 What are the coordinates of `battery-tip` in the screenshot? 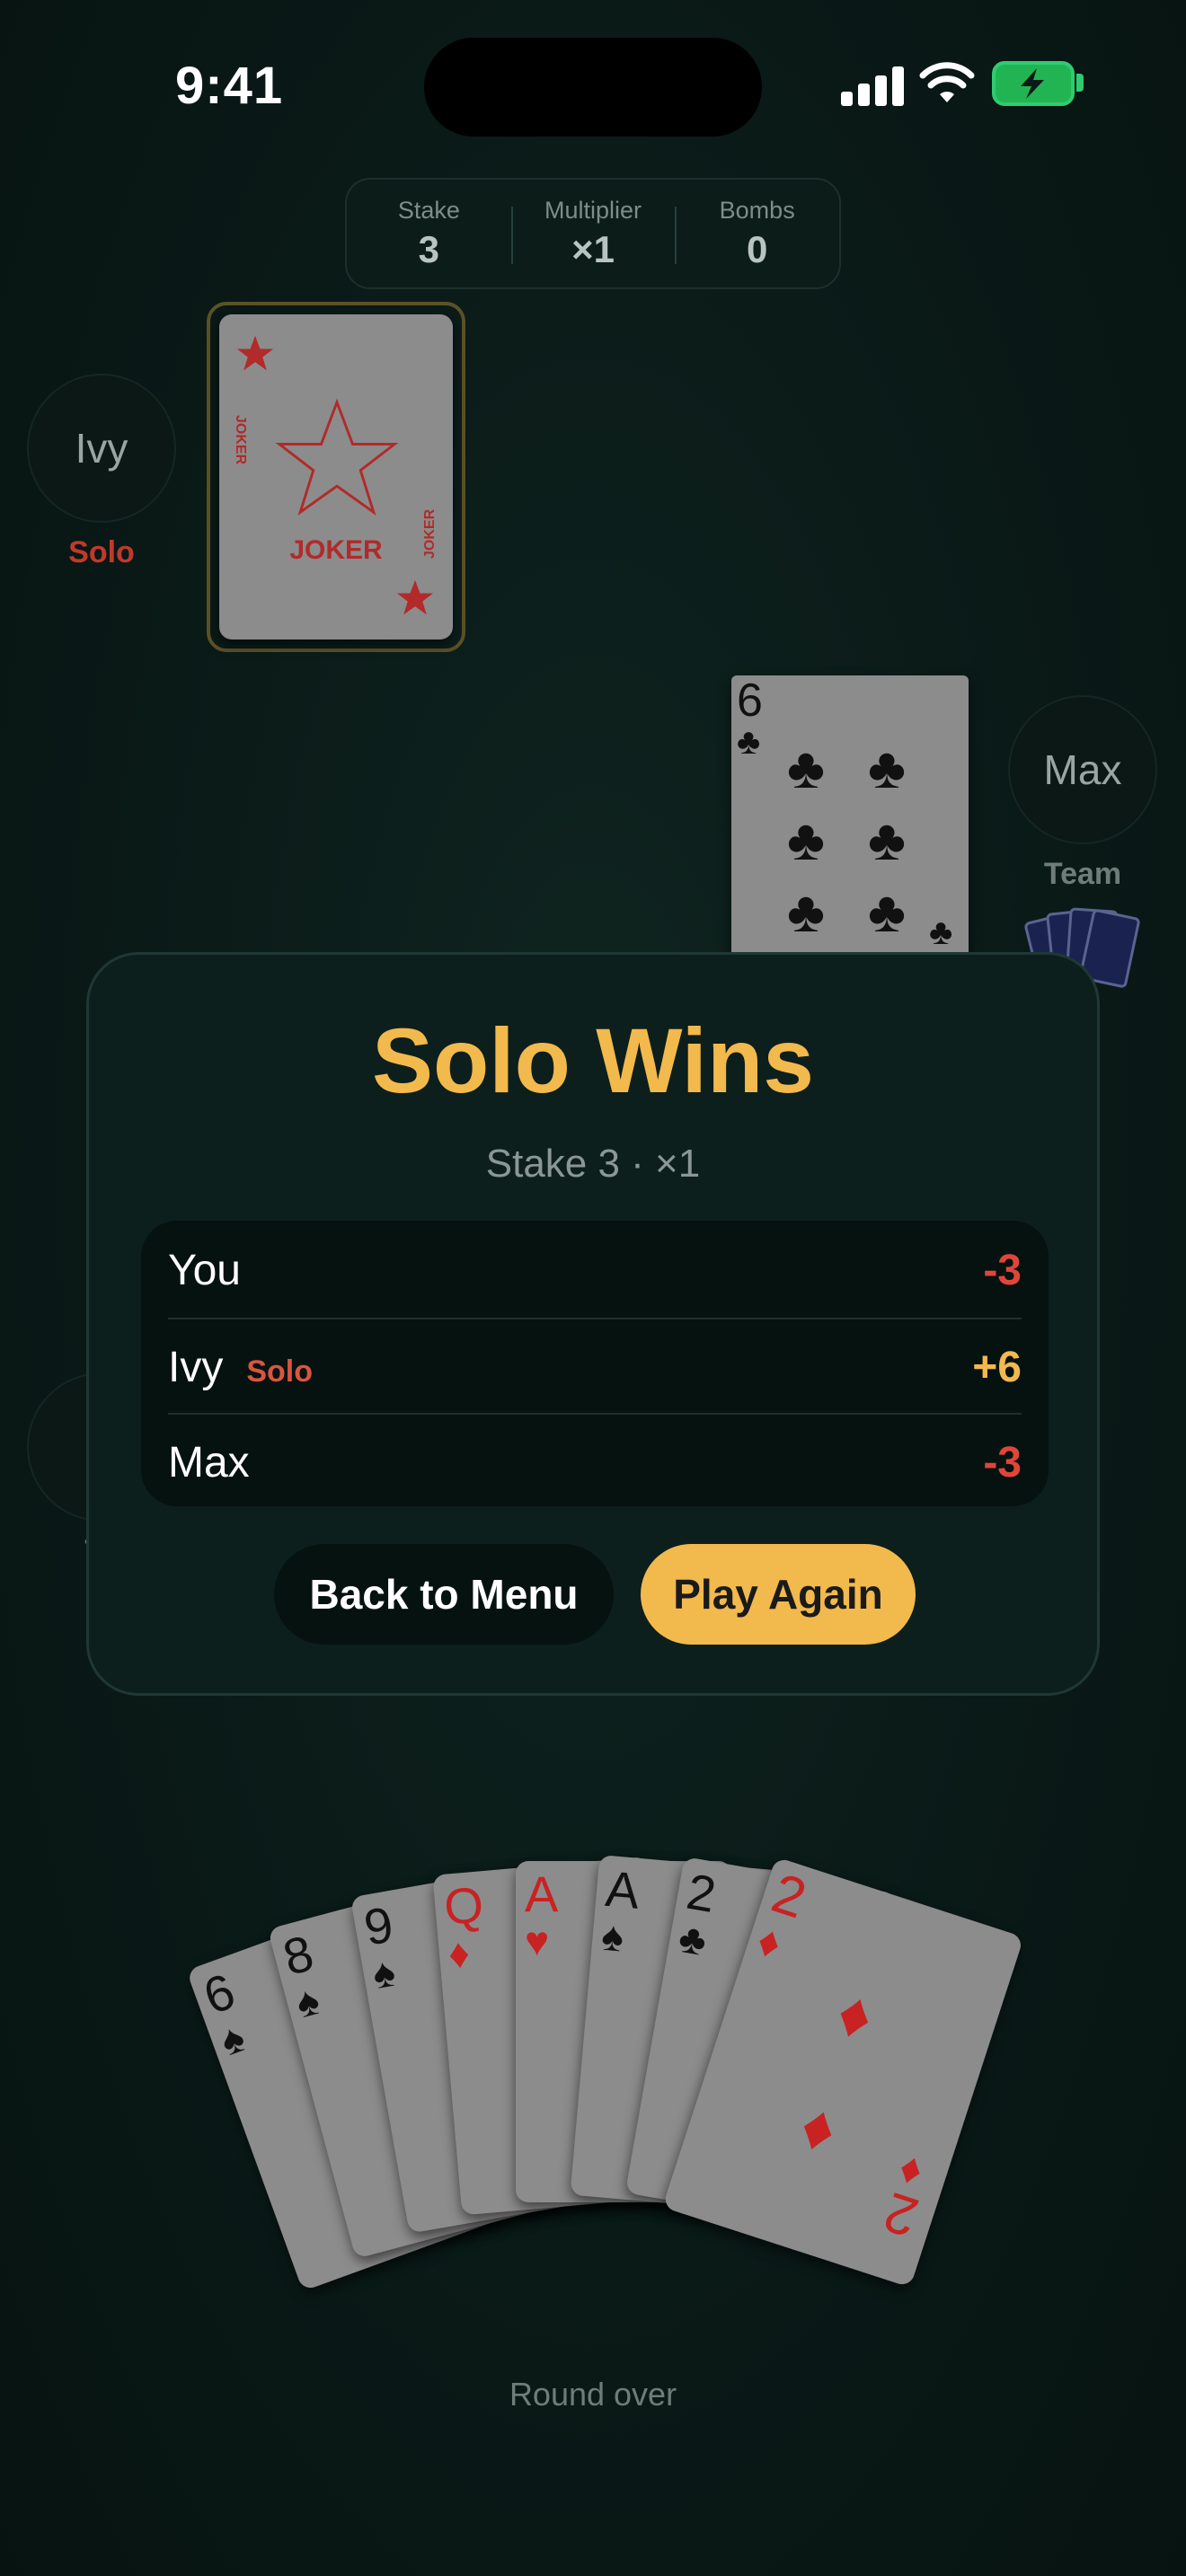 It's located at (1080, 83).